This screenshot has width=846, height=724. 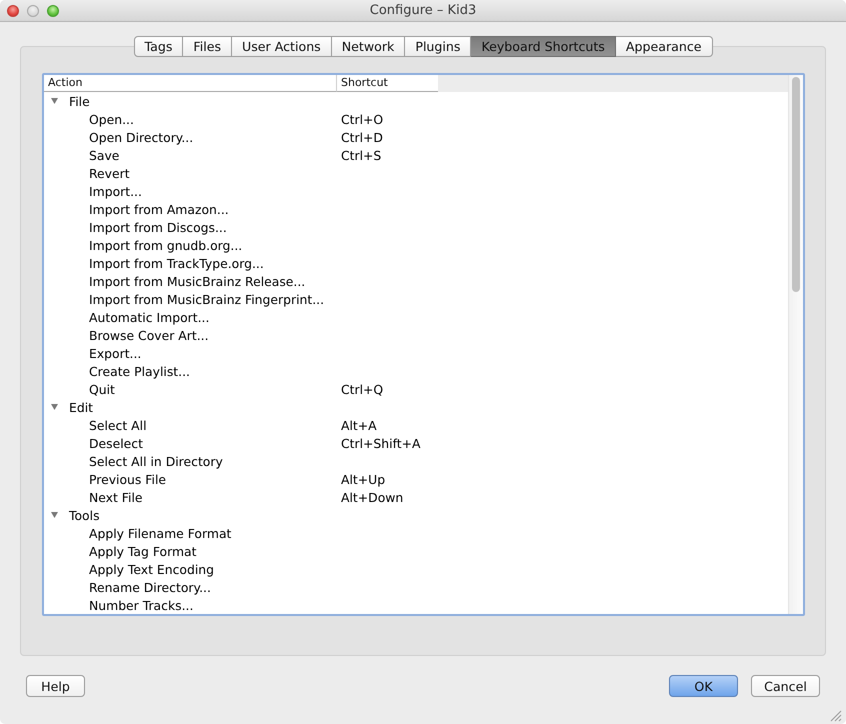 What do you see at coordinates (104, 155) in the screenshot?
I see `action-label: Save` at bounding box center [104, 155].